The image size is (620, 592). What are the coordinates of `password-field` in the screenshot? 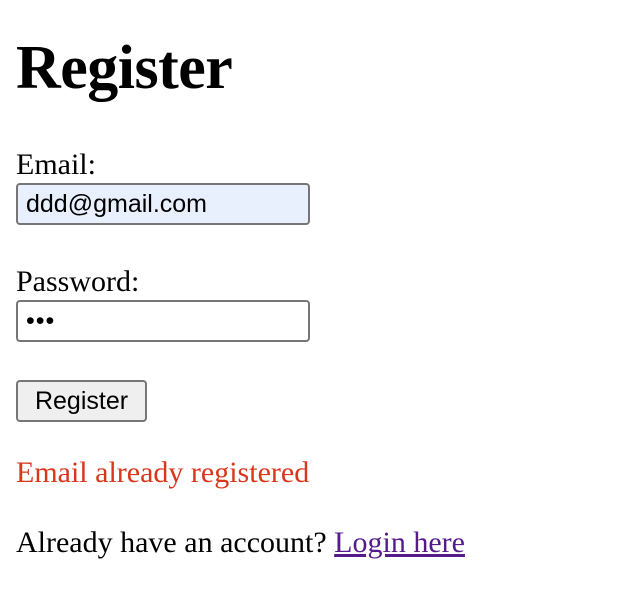 It's located at (163, 321).